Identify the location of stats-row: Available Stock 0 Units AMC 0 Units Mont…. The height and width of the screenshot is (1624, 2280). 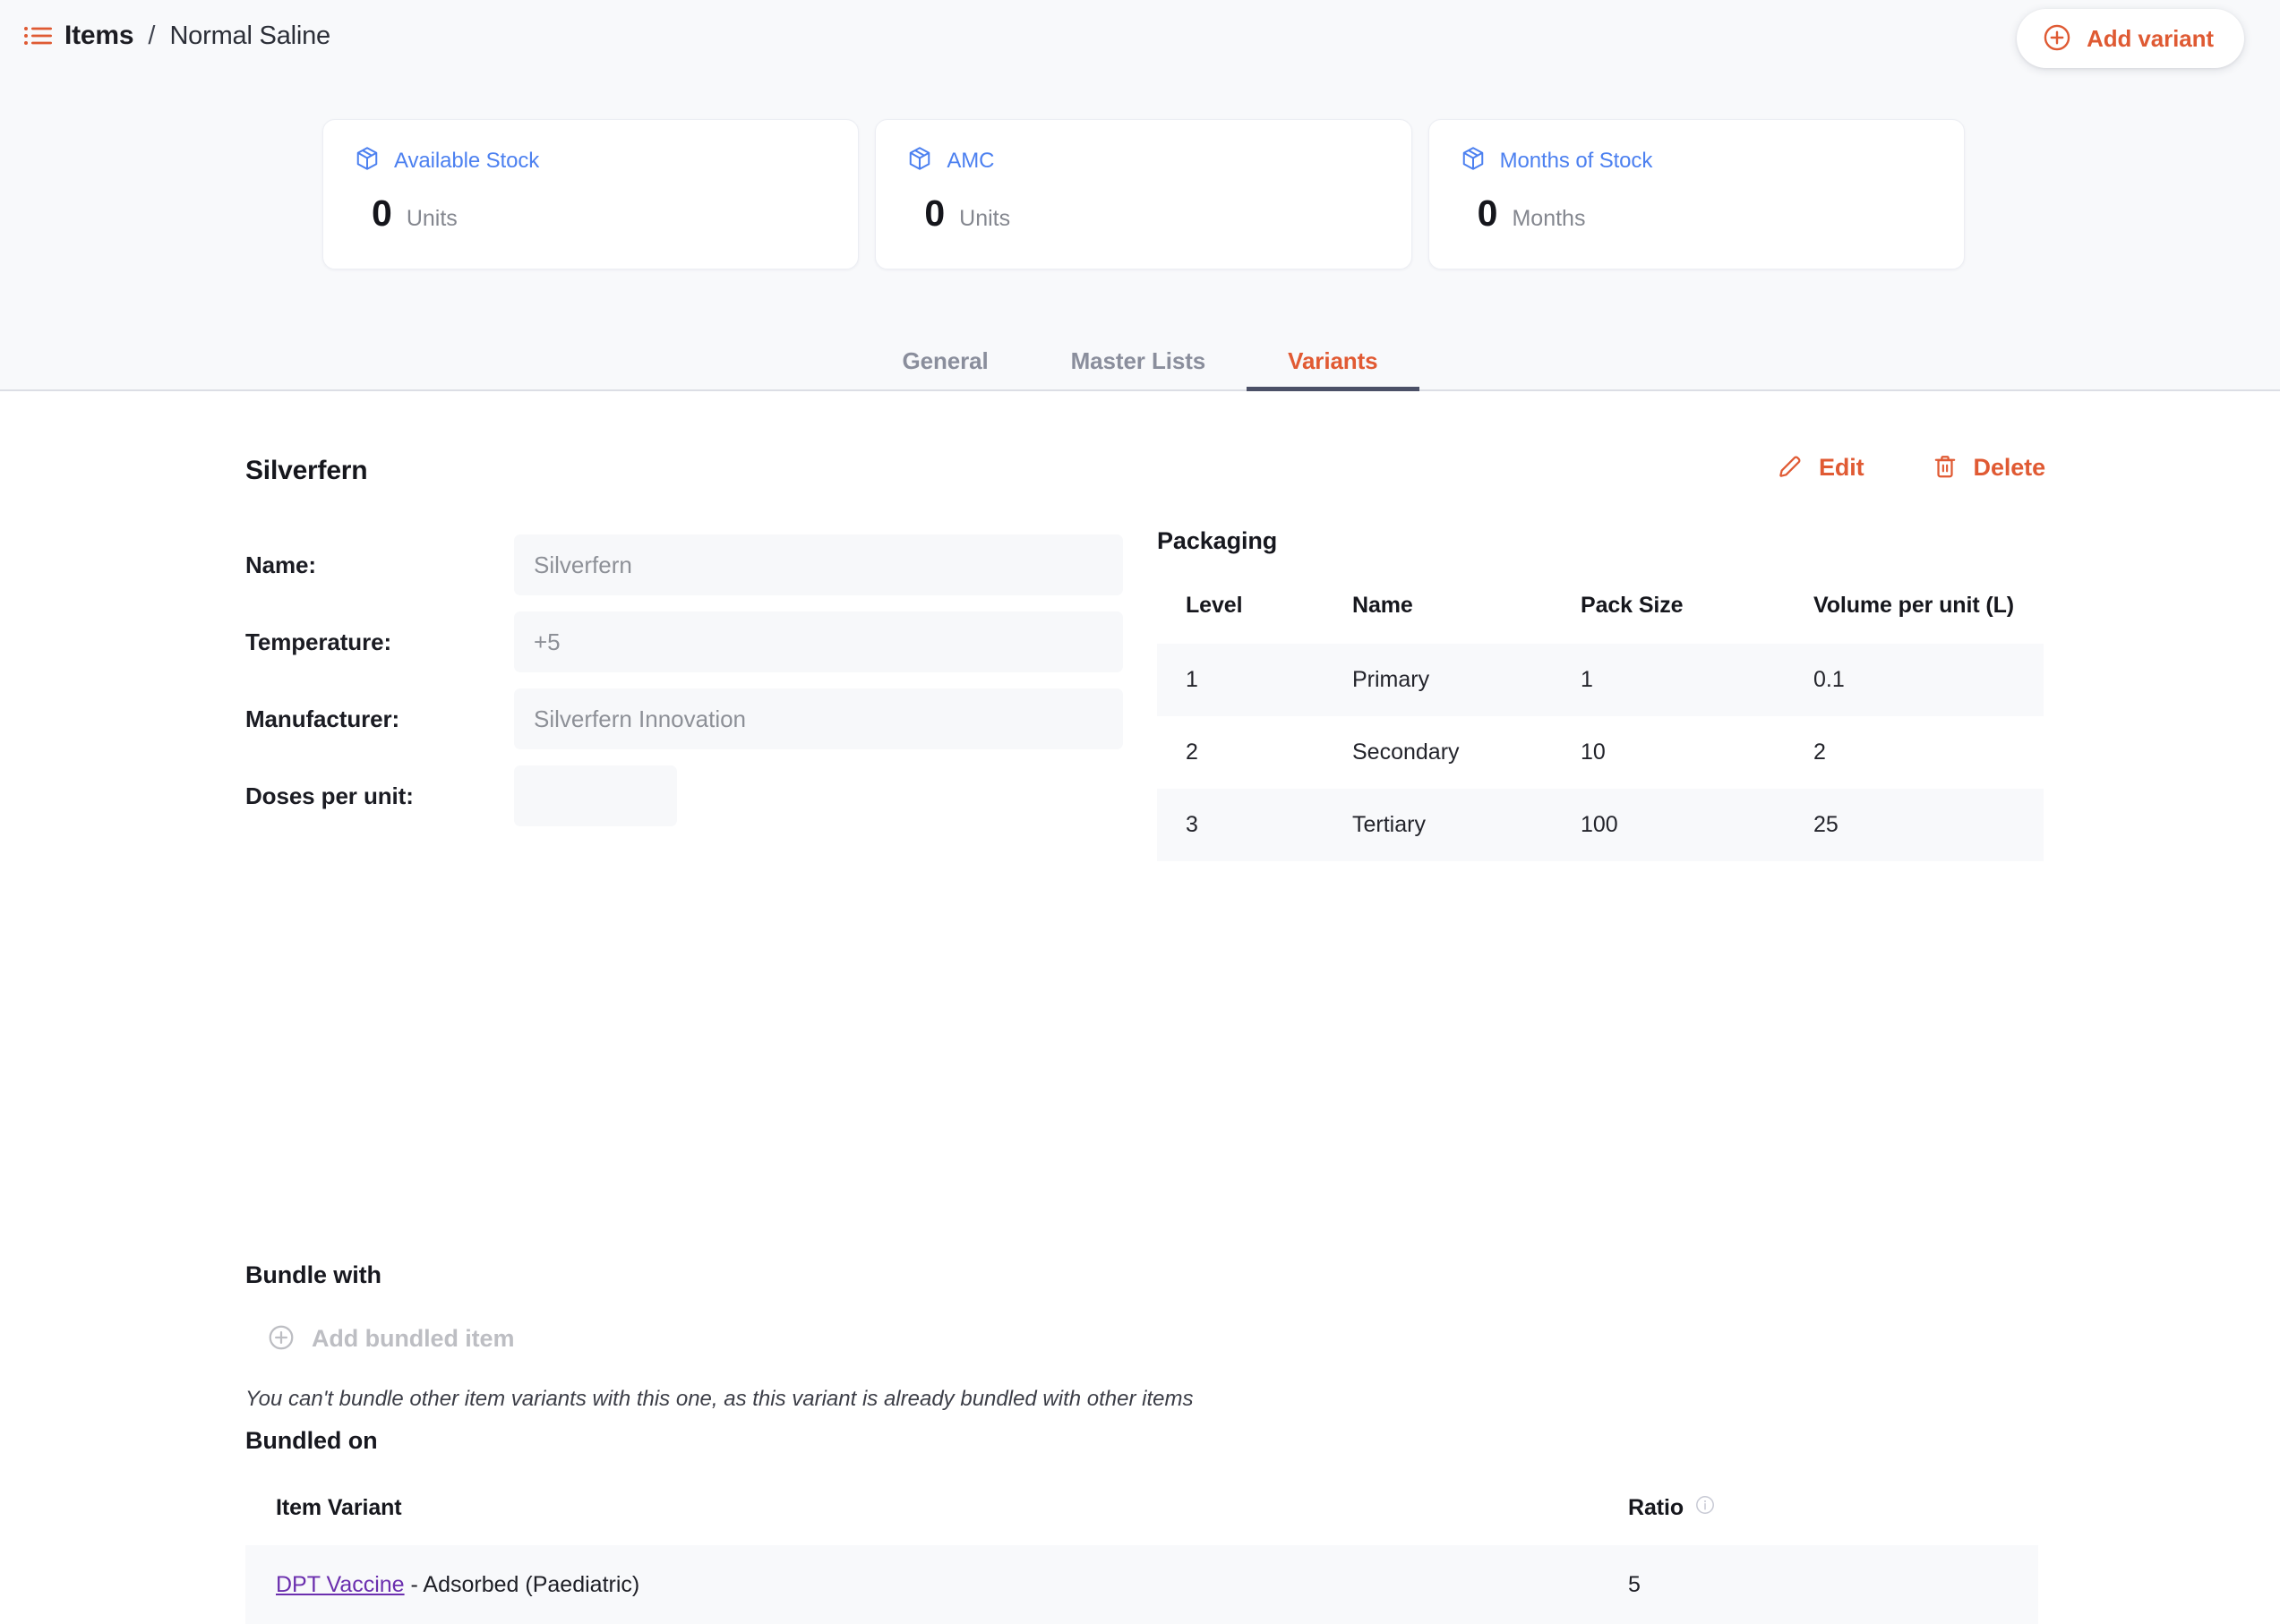
(1143, 194).